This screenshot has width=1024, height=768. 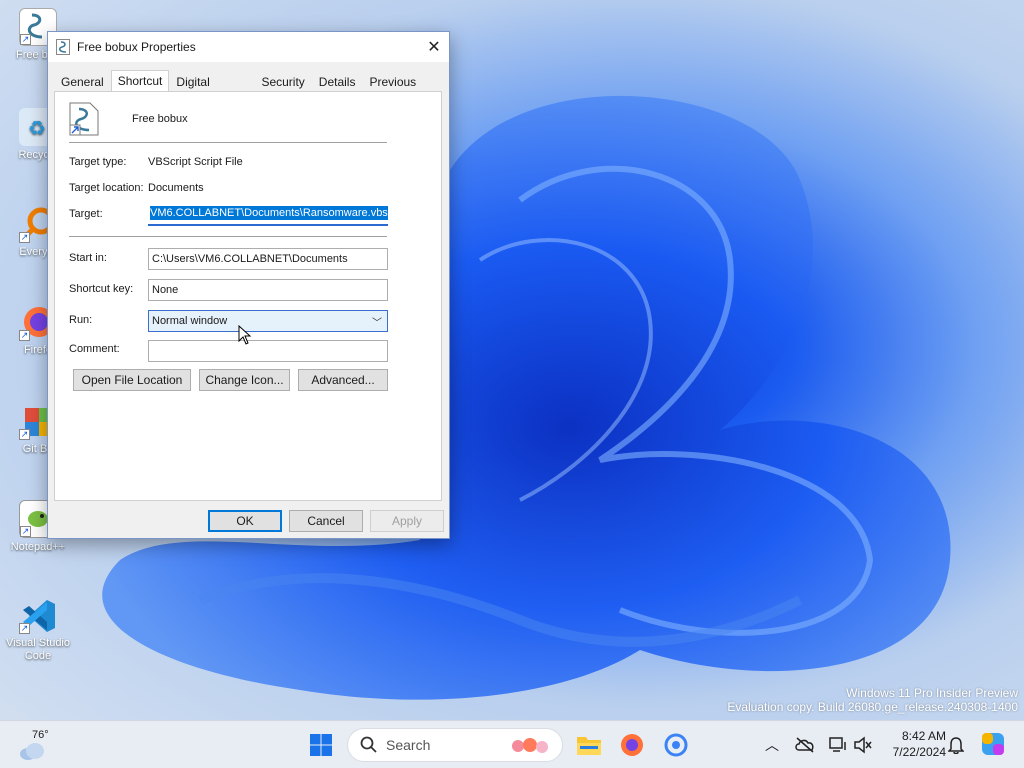 I want to click on tab-general: General, so click(x=82, y=82).